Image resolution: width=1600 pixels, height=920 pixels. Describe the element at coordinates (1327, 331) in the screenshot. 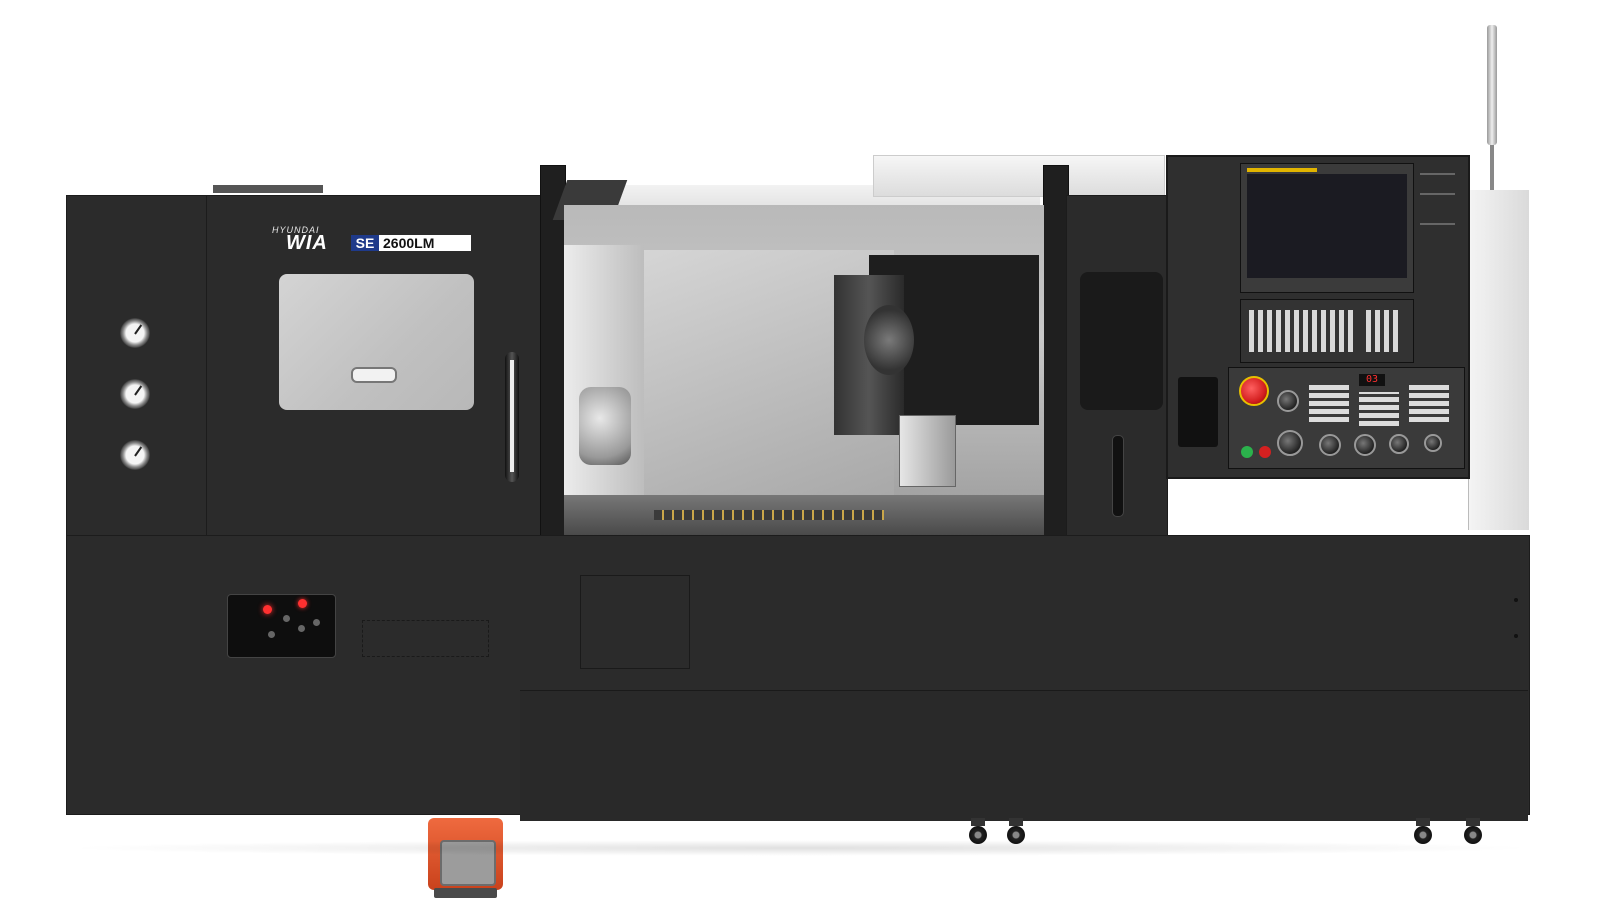

I see `qwerty-keypad` at that location.